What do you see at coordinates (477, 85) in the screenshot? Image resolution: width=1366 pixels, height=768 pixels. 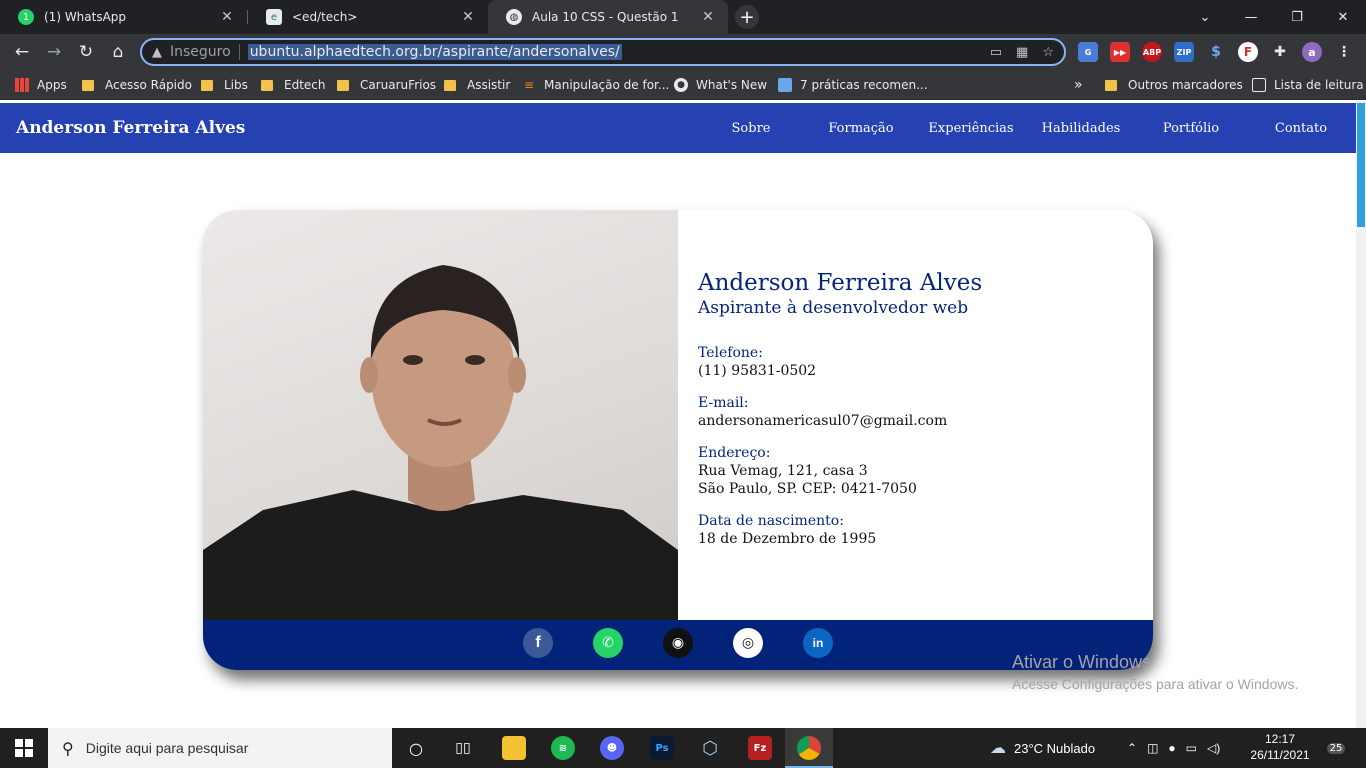 I see `bookmark-folder: Assistir` at bounding box center [477, 85].